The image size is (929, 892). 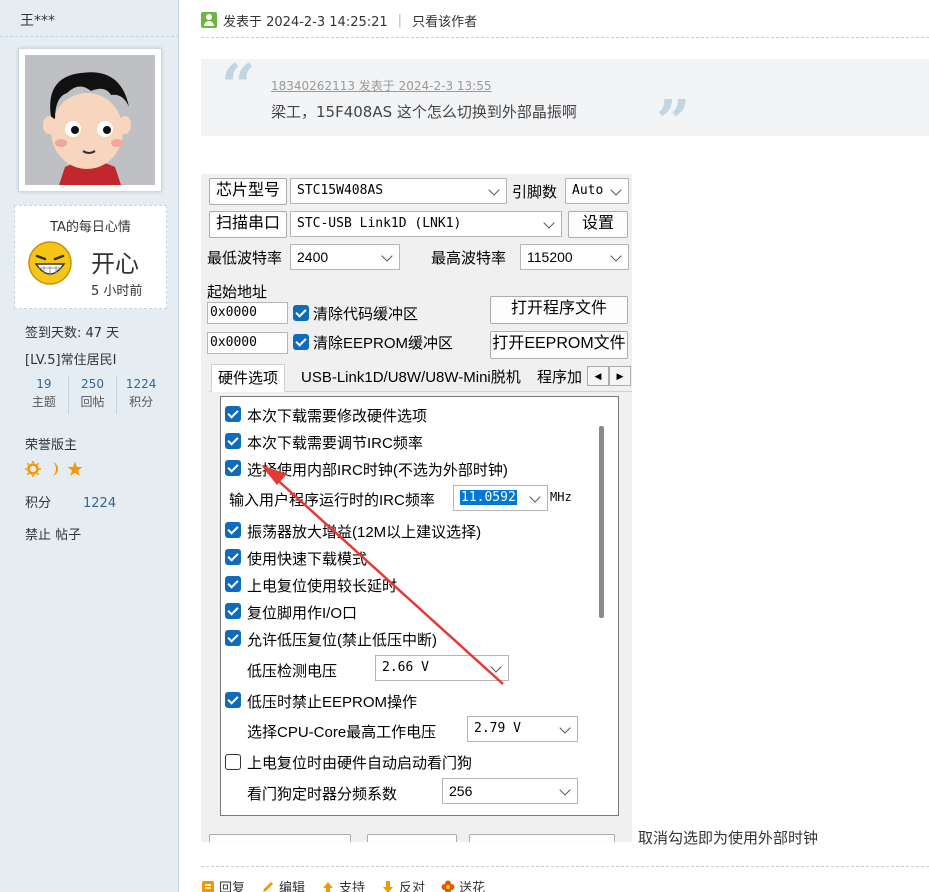 What do you see at coordinates (232, 886) in the screenshot?
I see `reply-label: 回复` at bounding box center [232, 886].